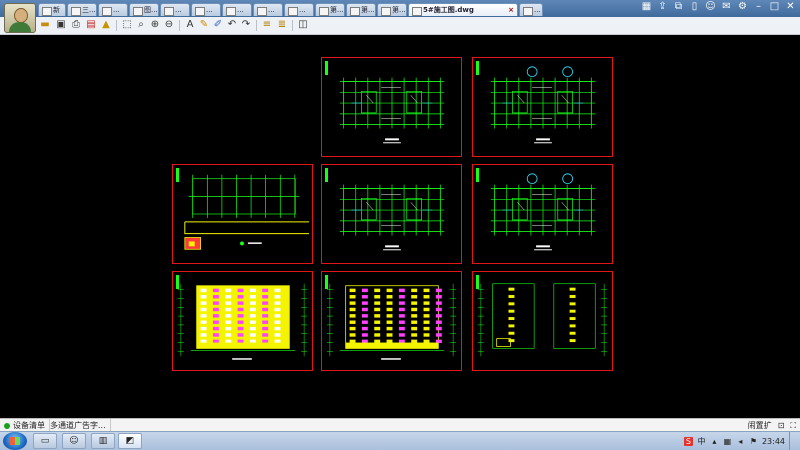 This screenshot has width=800, height=450. Describe the element at coordinates (694, 6) in the screenshot. I see `phone-icon: ▯` at that location.